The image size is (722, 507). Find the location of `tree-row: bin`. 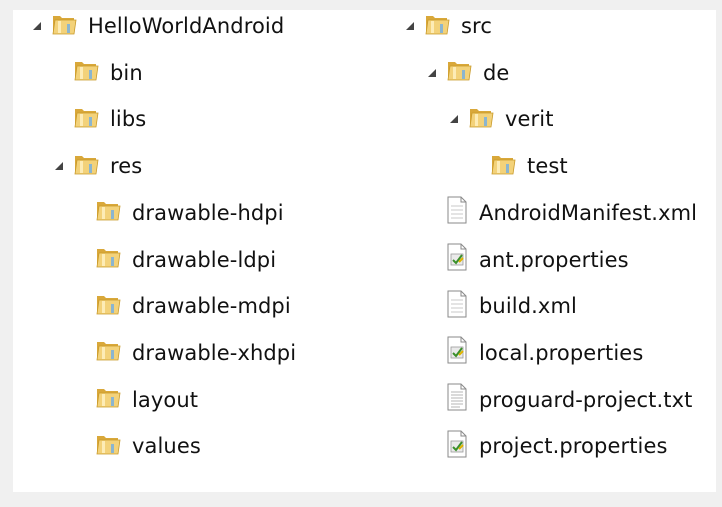

tree-row: bin is located at coordinates (97, 73).